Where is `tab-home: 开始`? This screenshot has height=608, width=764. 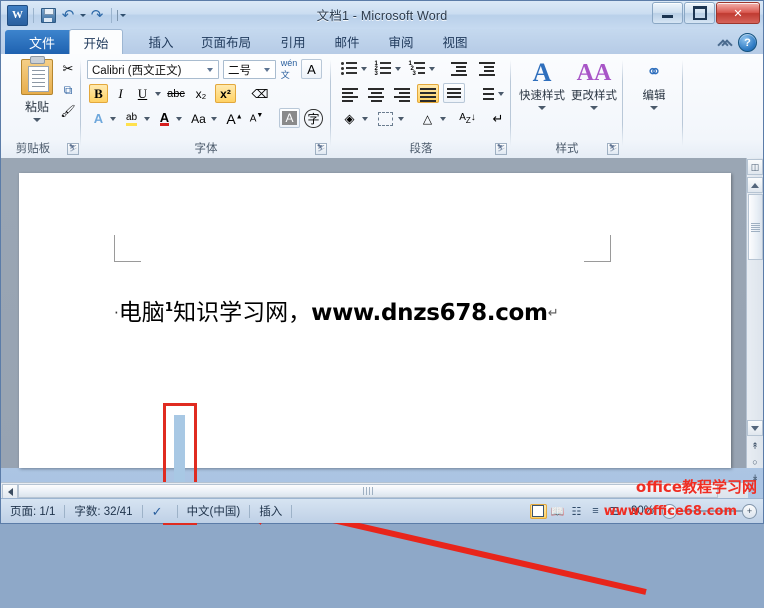 tab-home: 开始 is located at coordinates (96, 42).